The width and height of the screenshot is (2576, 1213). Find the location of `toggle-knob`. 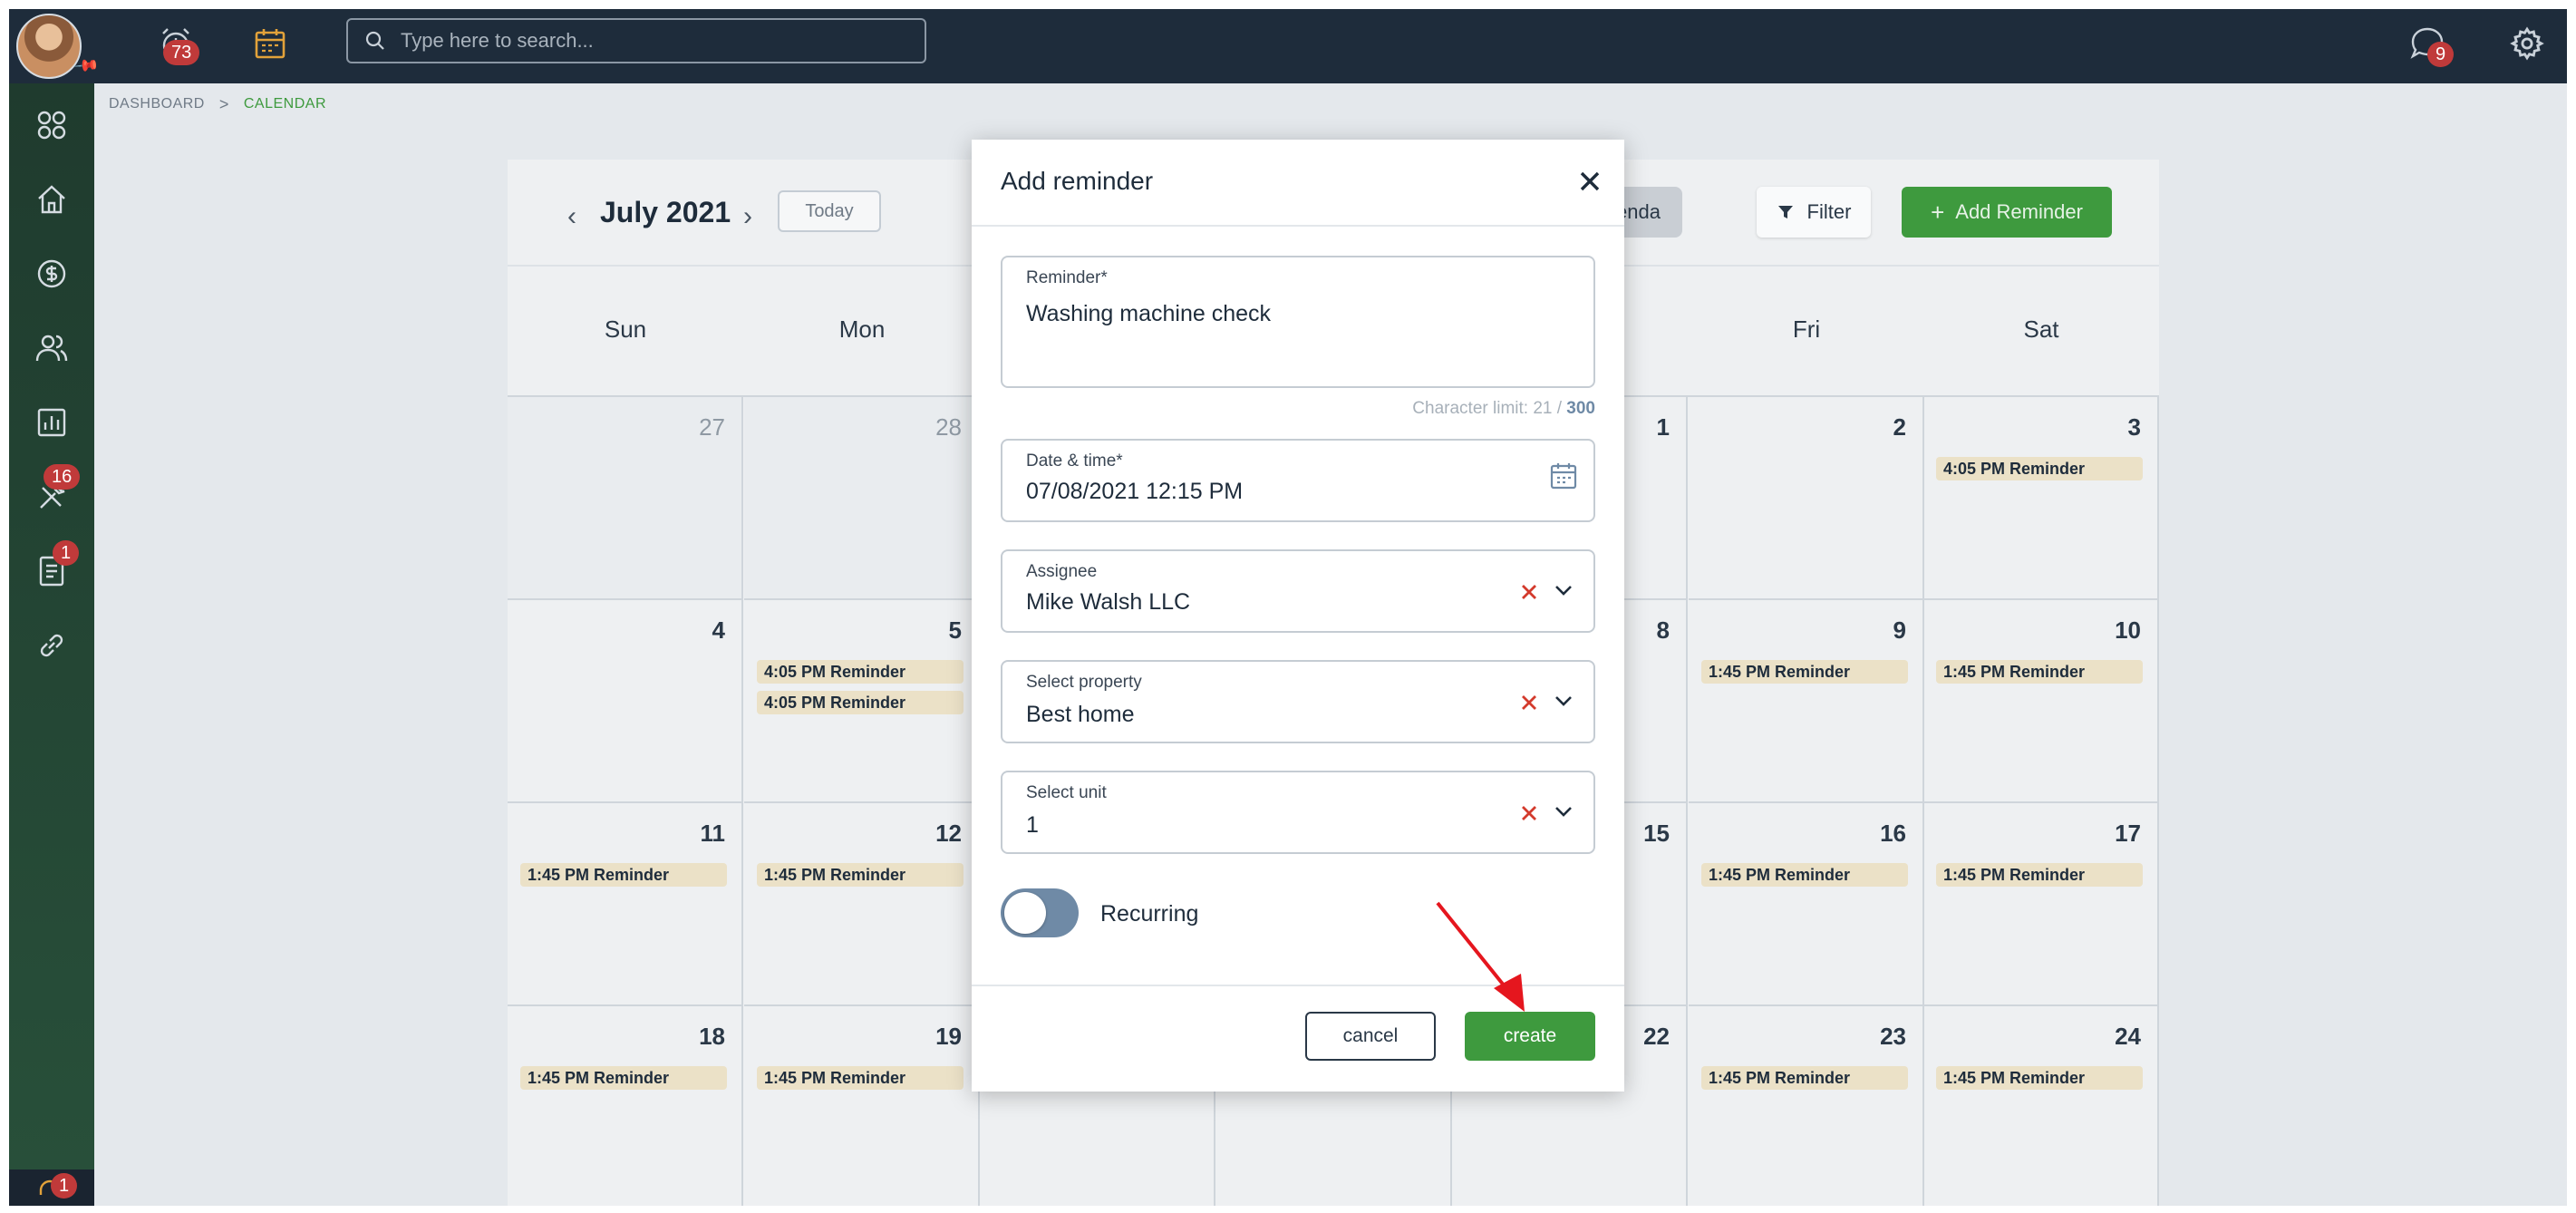

toggle-knob is located at coordinates (1025, 913).